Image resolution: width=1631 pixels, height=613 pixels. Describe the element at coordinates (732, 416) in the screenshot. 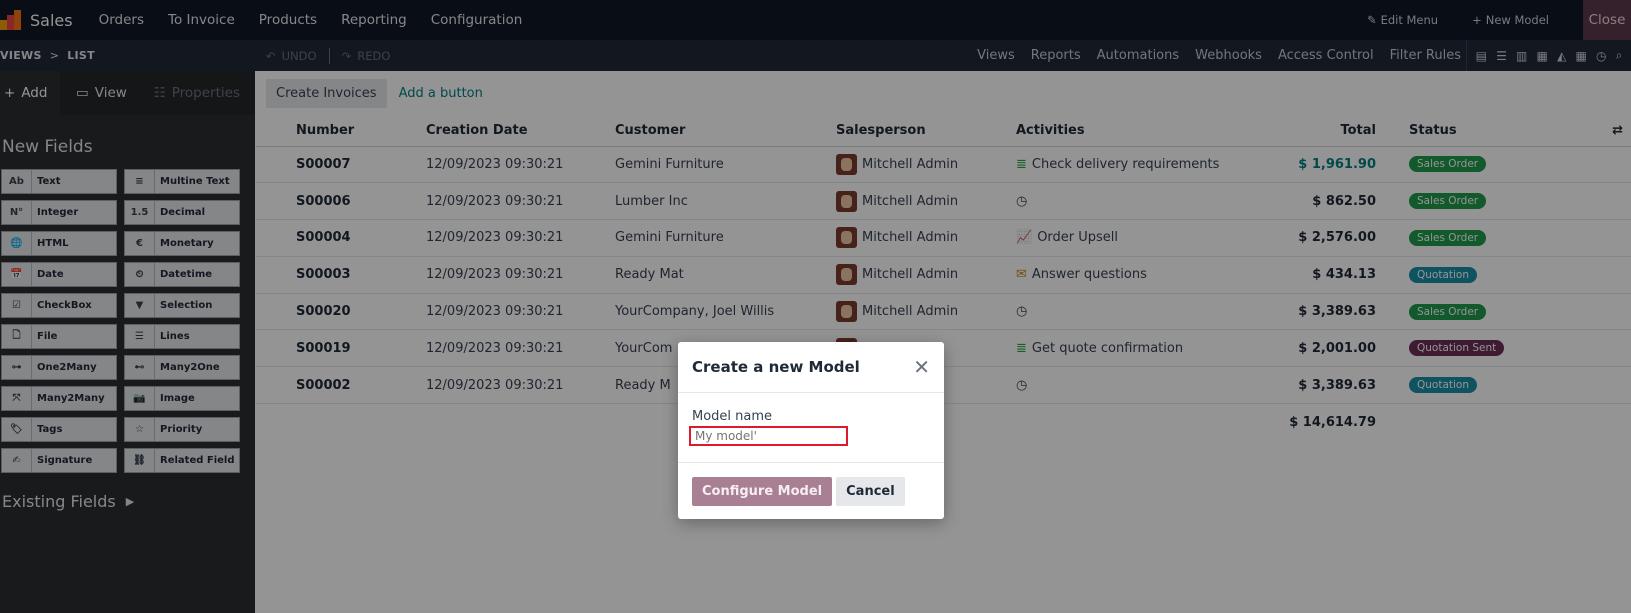

I see `model-name-label: Model name` at that location.